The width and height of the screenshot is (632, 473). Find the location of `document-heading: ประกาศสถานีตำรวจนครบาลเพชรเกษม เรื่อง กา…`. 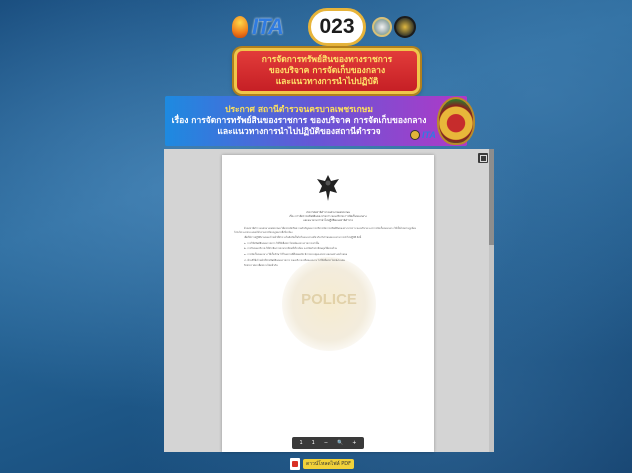

document-heading: ประกาศสถานีตำรวจนครบาลเพชรเกษม เรื่อง กา… is located at coordinates (328, 216).